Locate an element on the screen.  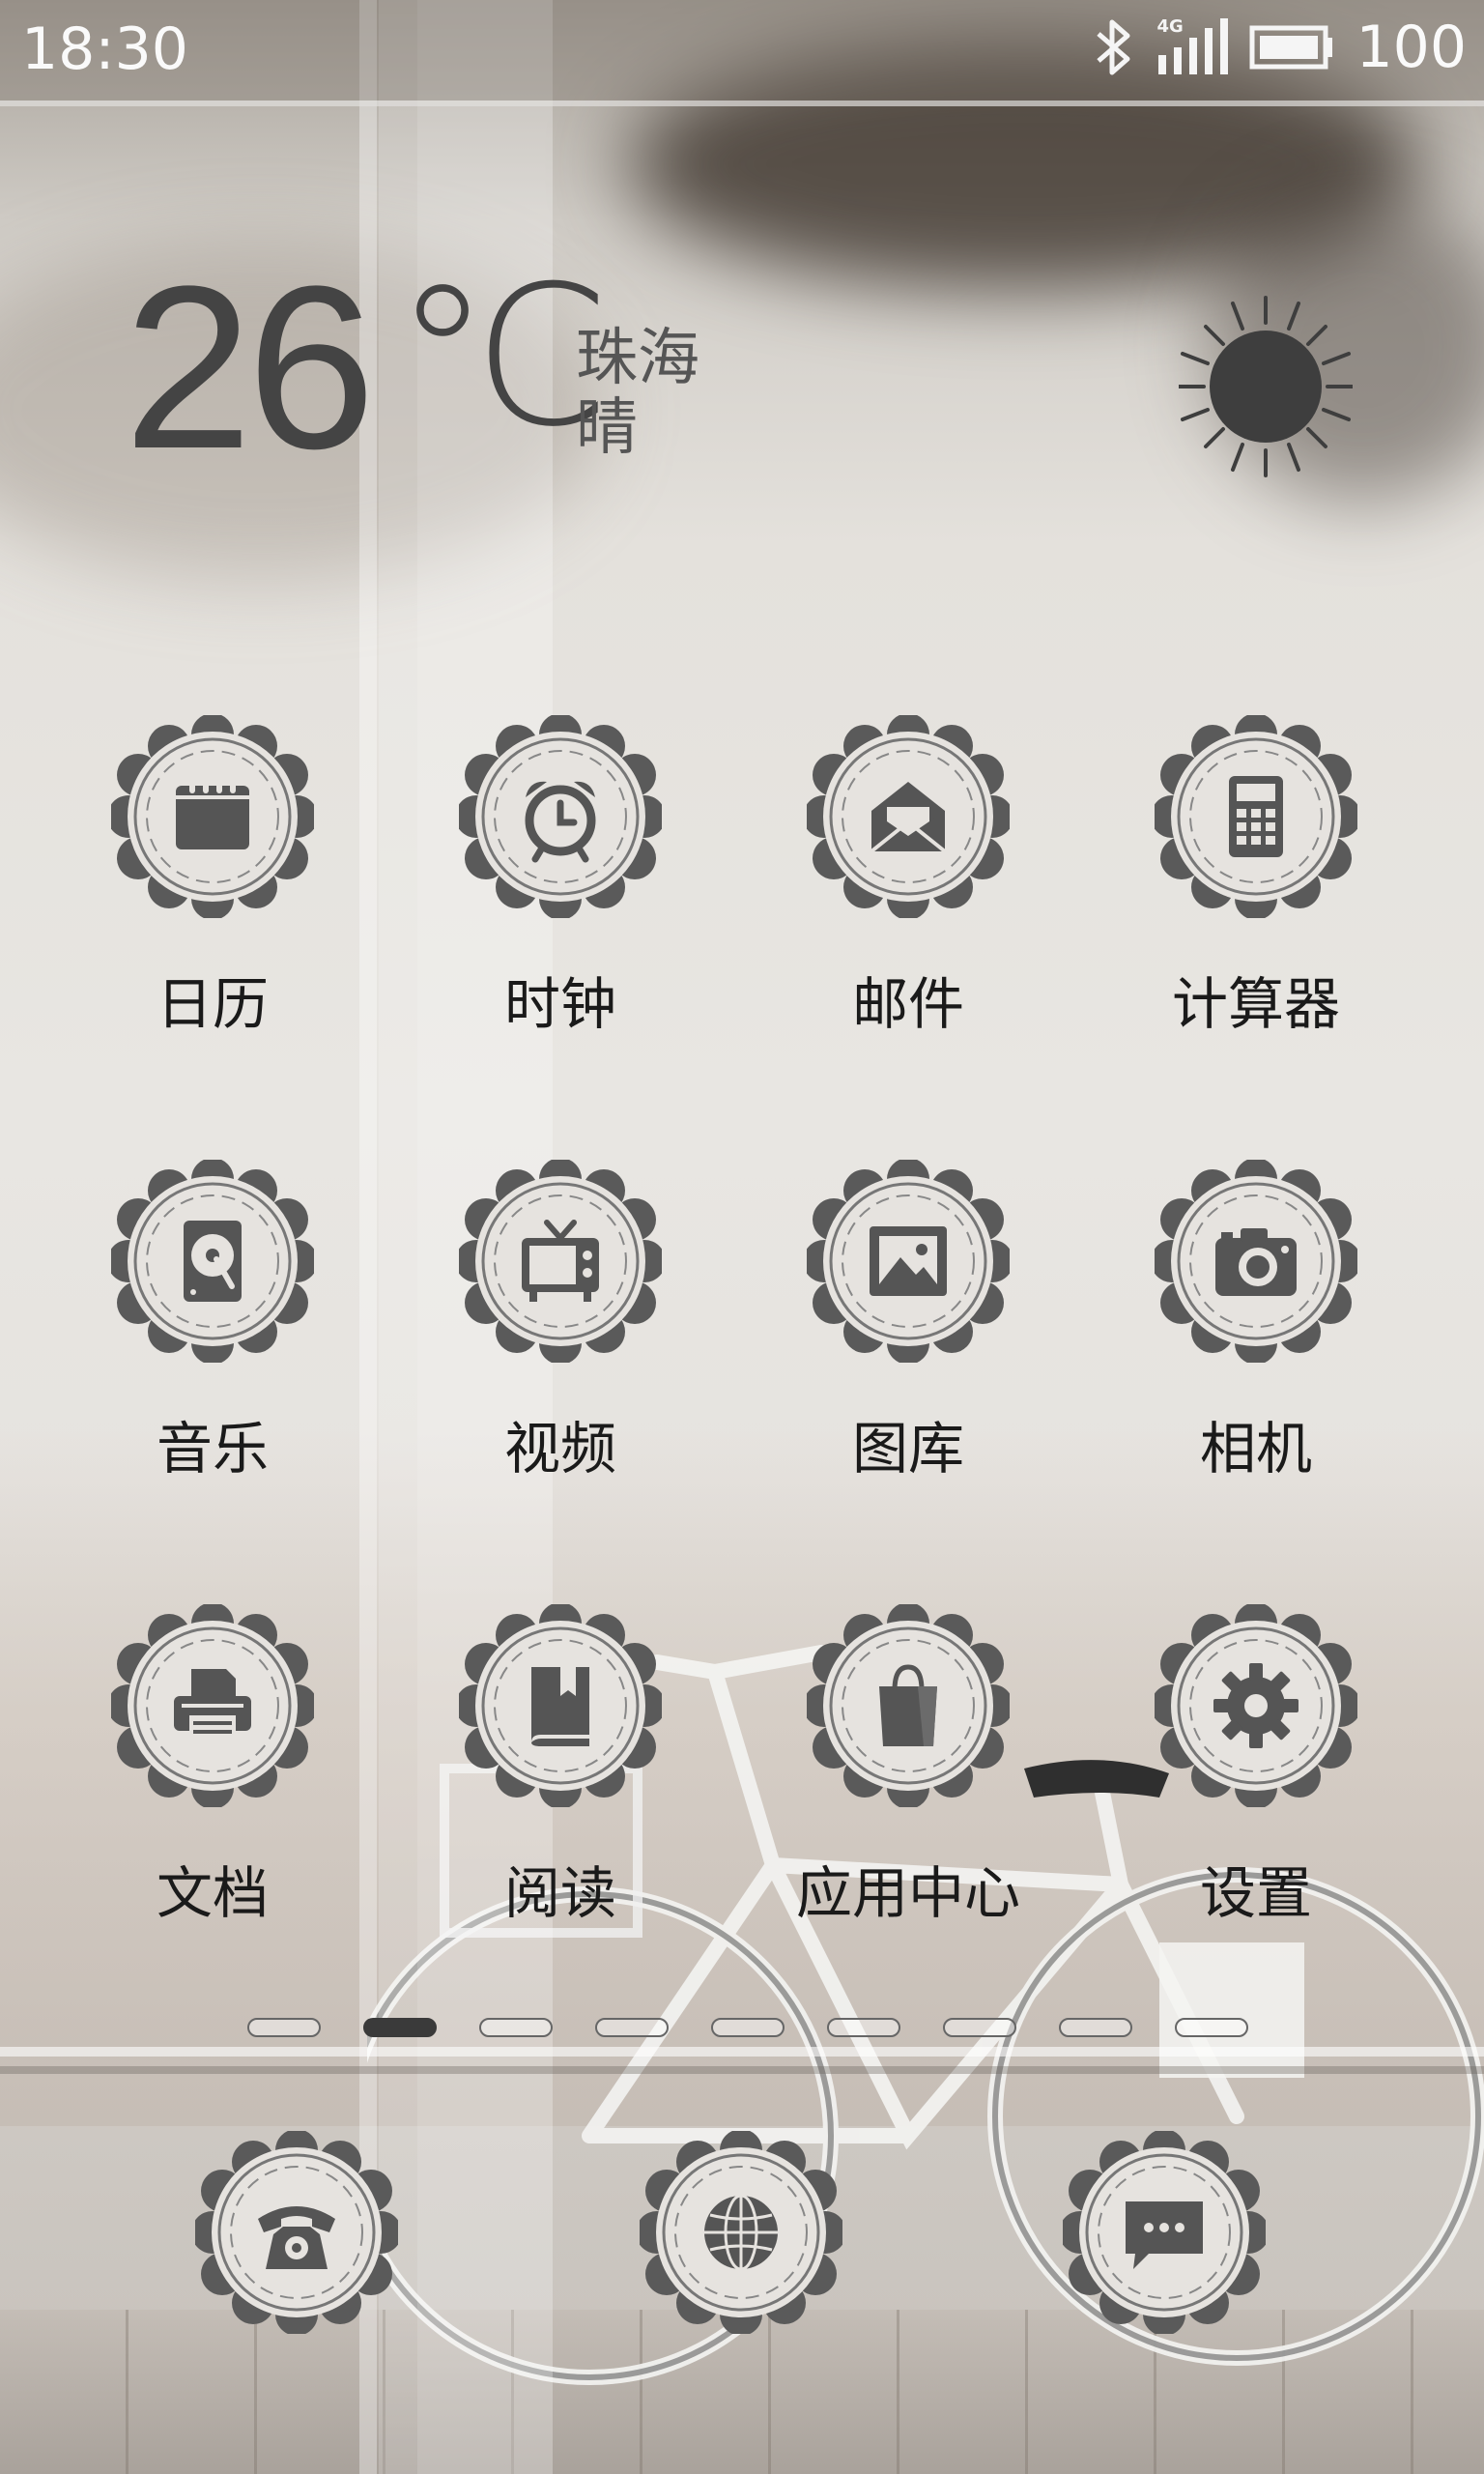
app-label: 文档 is located at coordinates (213, 1893).